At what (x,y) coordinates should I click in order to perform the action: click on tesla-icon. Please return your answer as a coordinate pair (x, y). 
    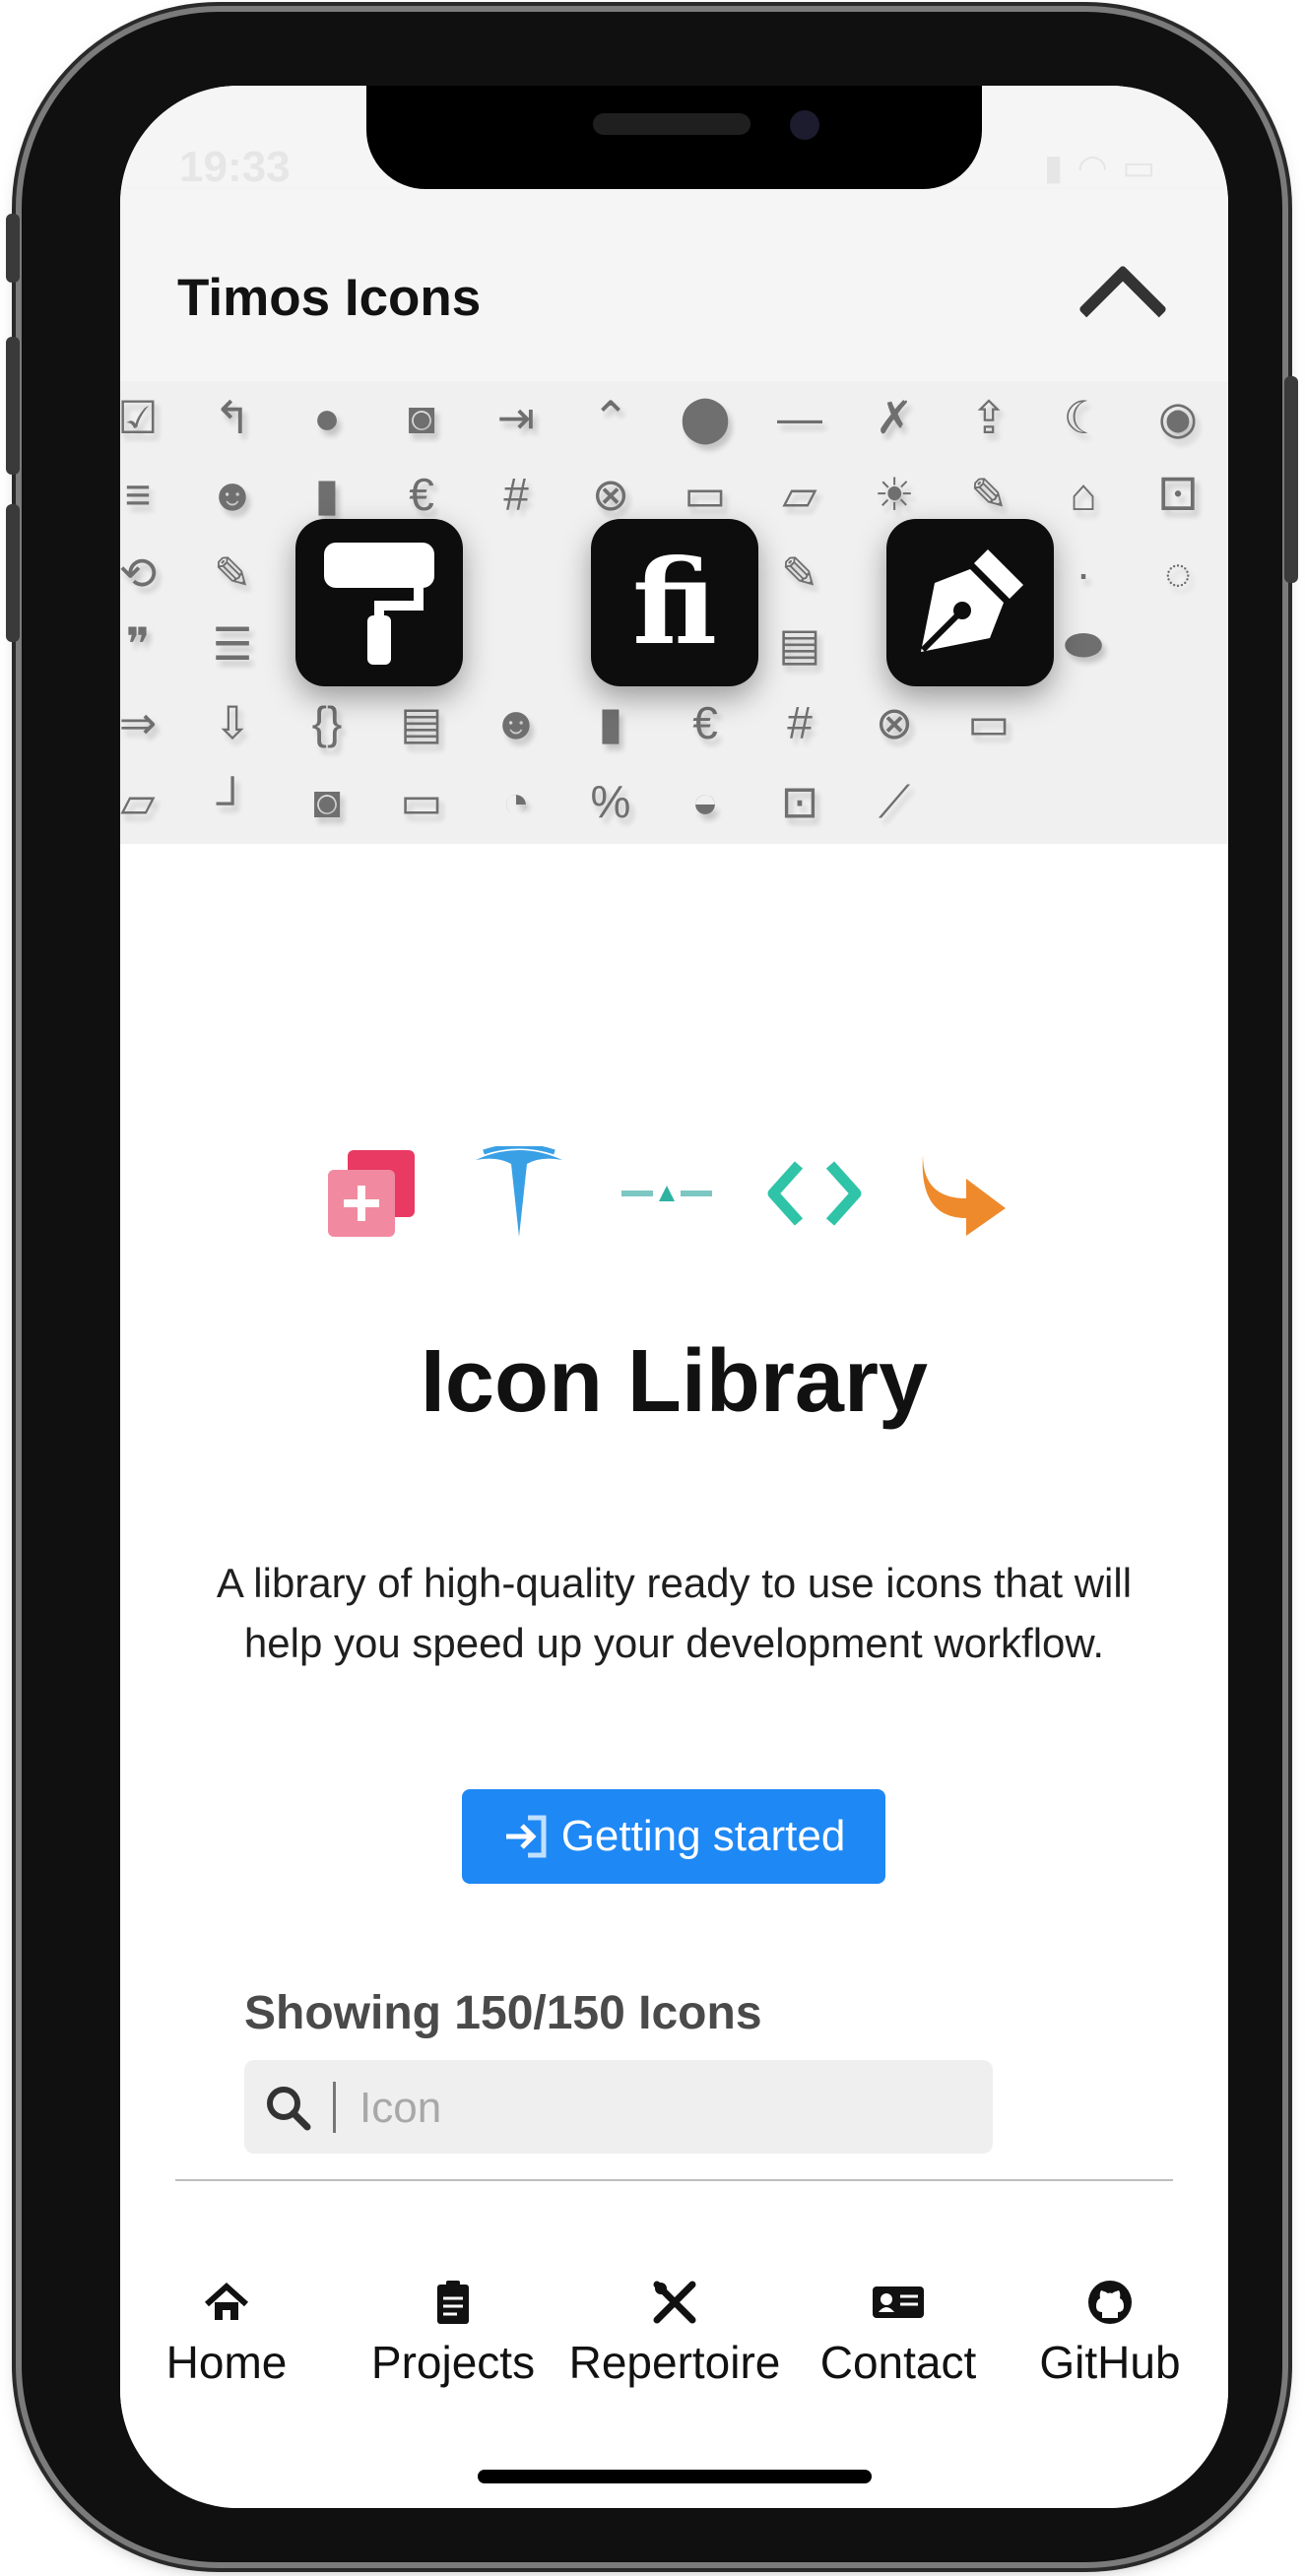
    Looking at the image, I should click on (519, 1193).